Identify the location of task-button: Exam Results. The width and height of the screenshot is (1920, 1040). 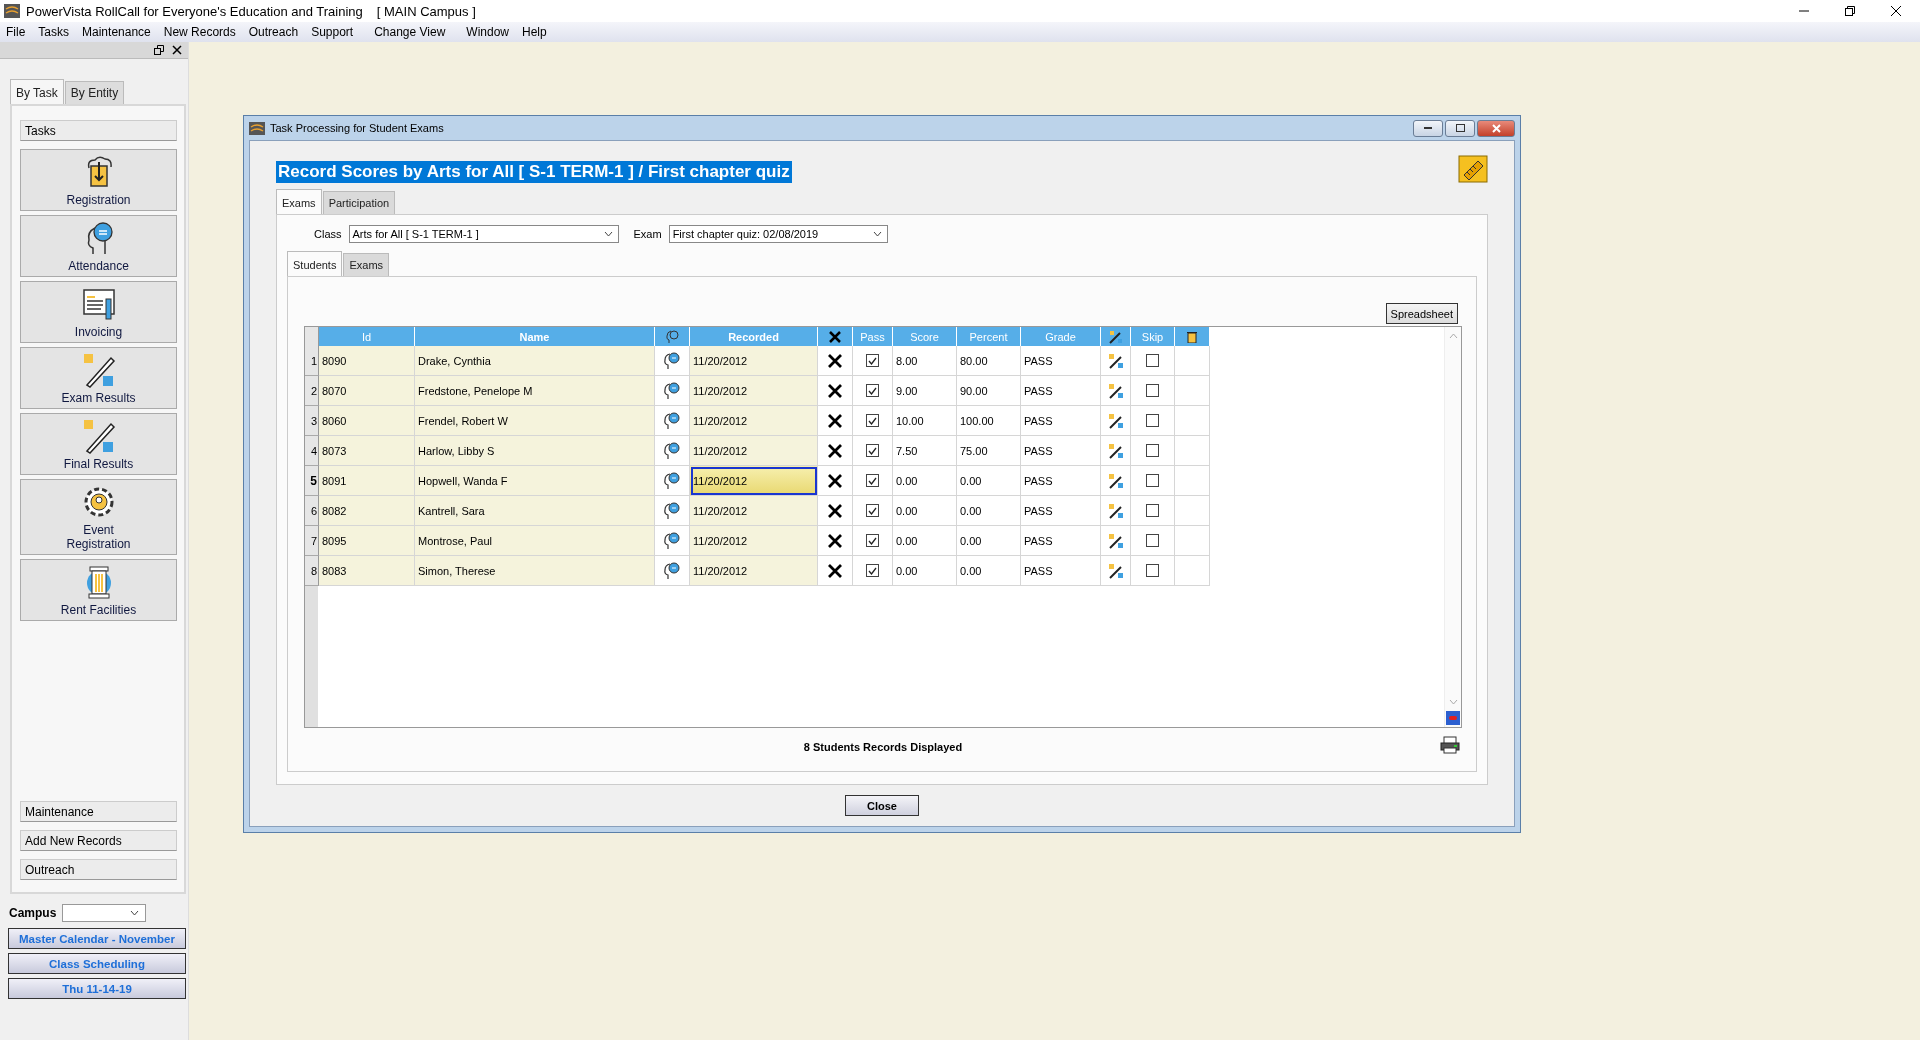
(98, 378).